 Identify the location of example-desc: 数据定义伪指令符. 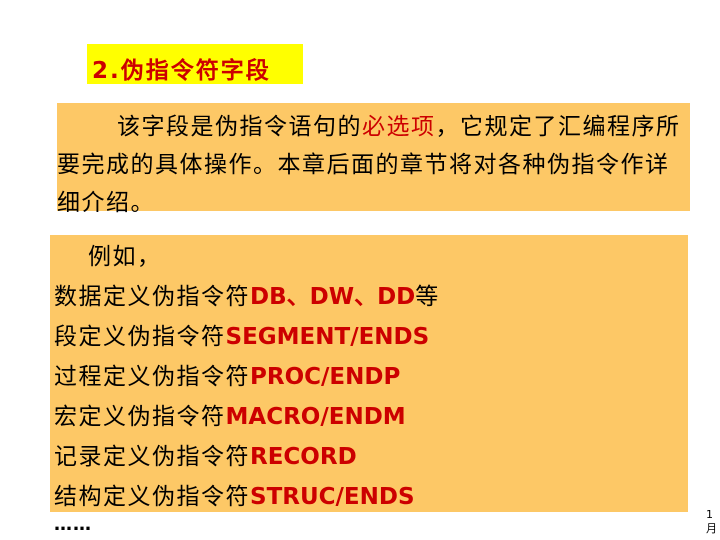
(152, 297).